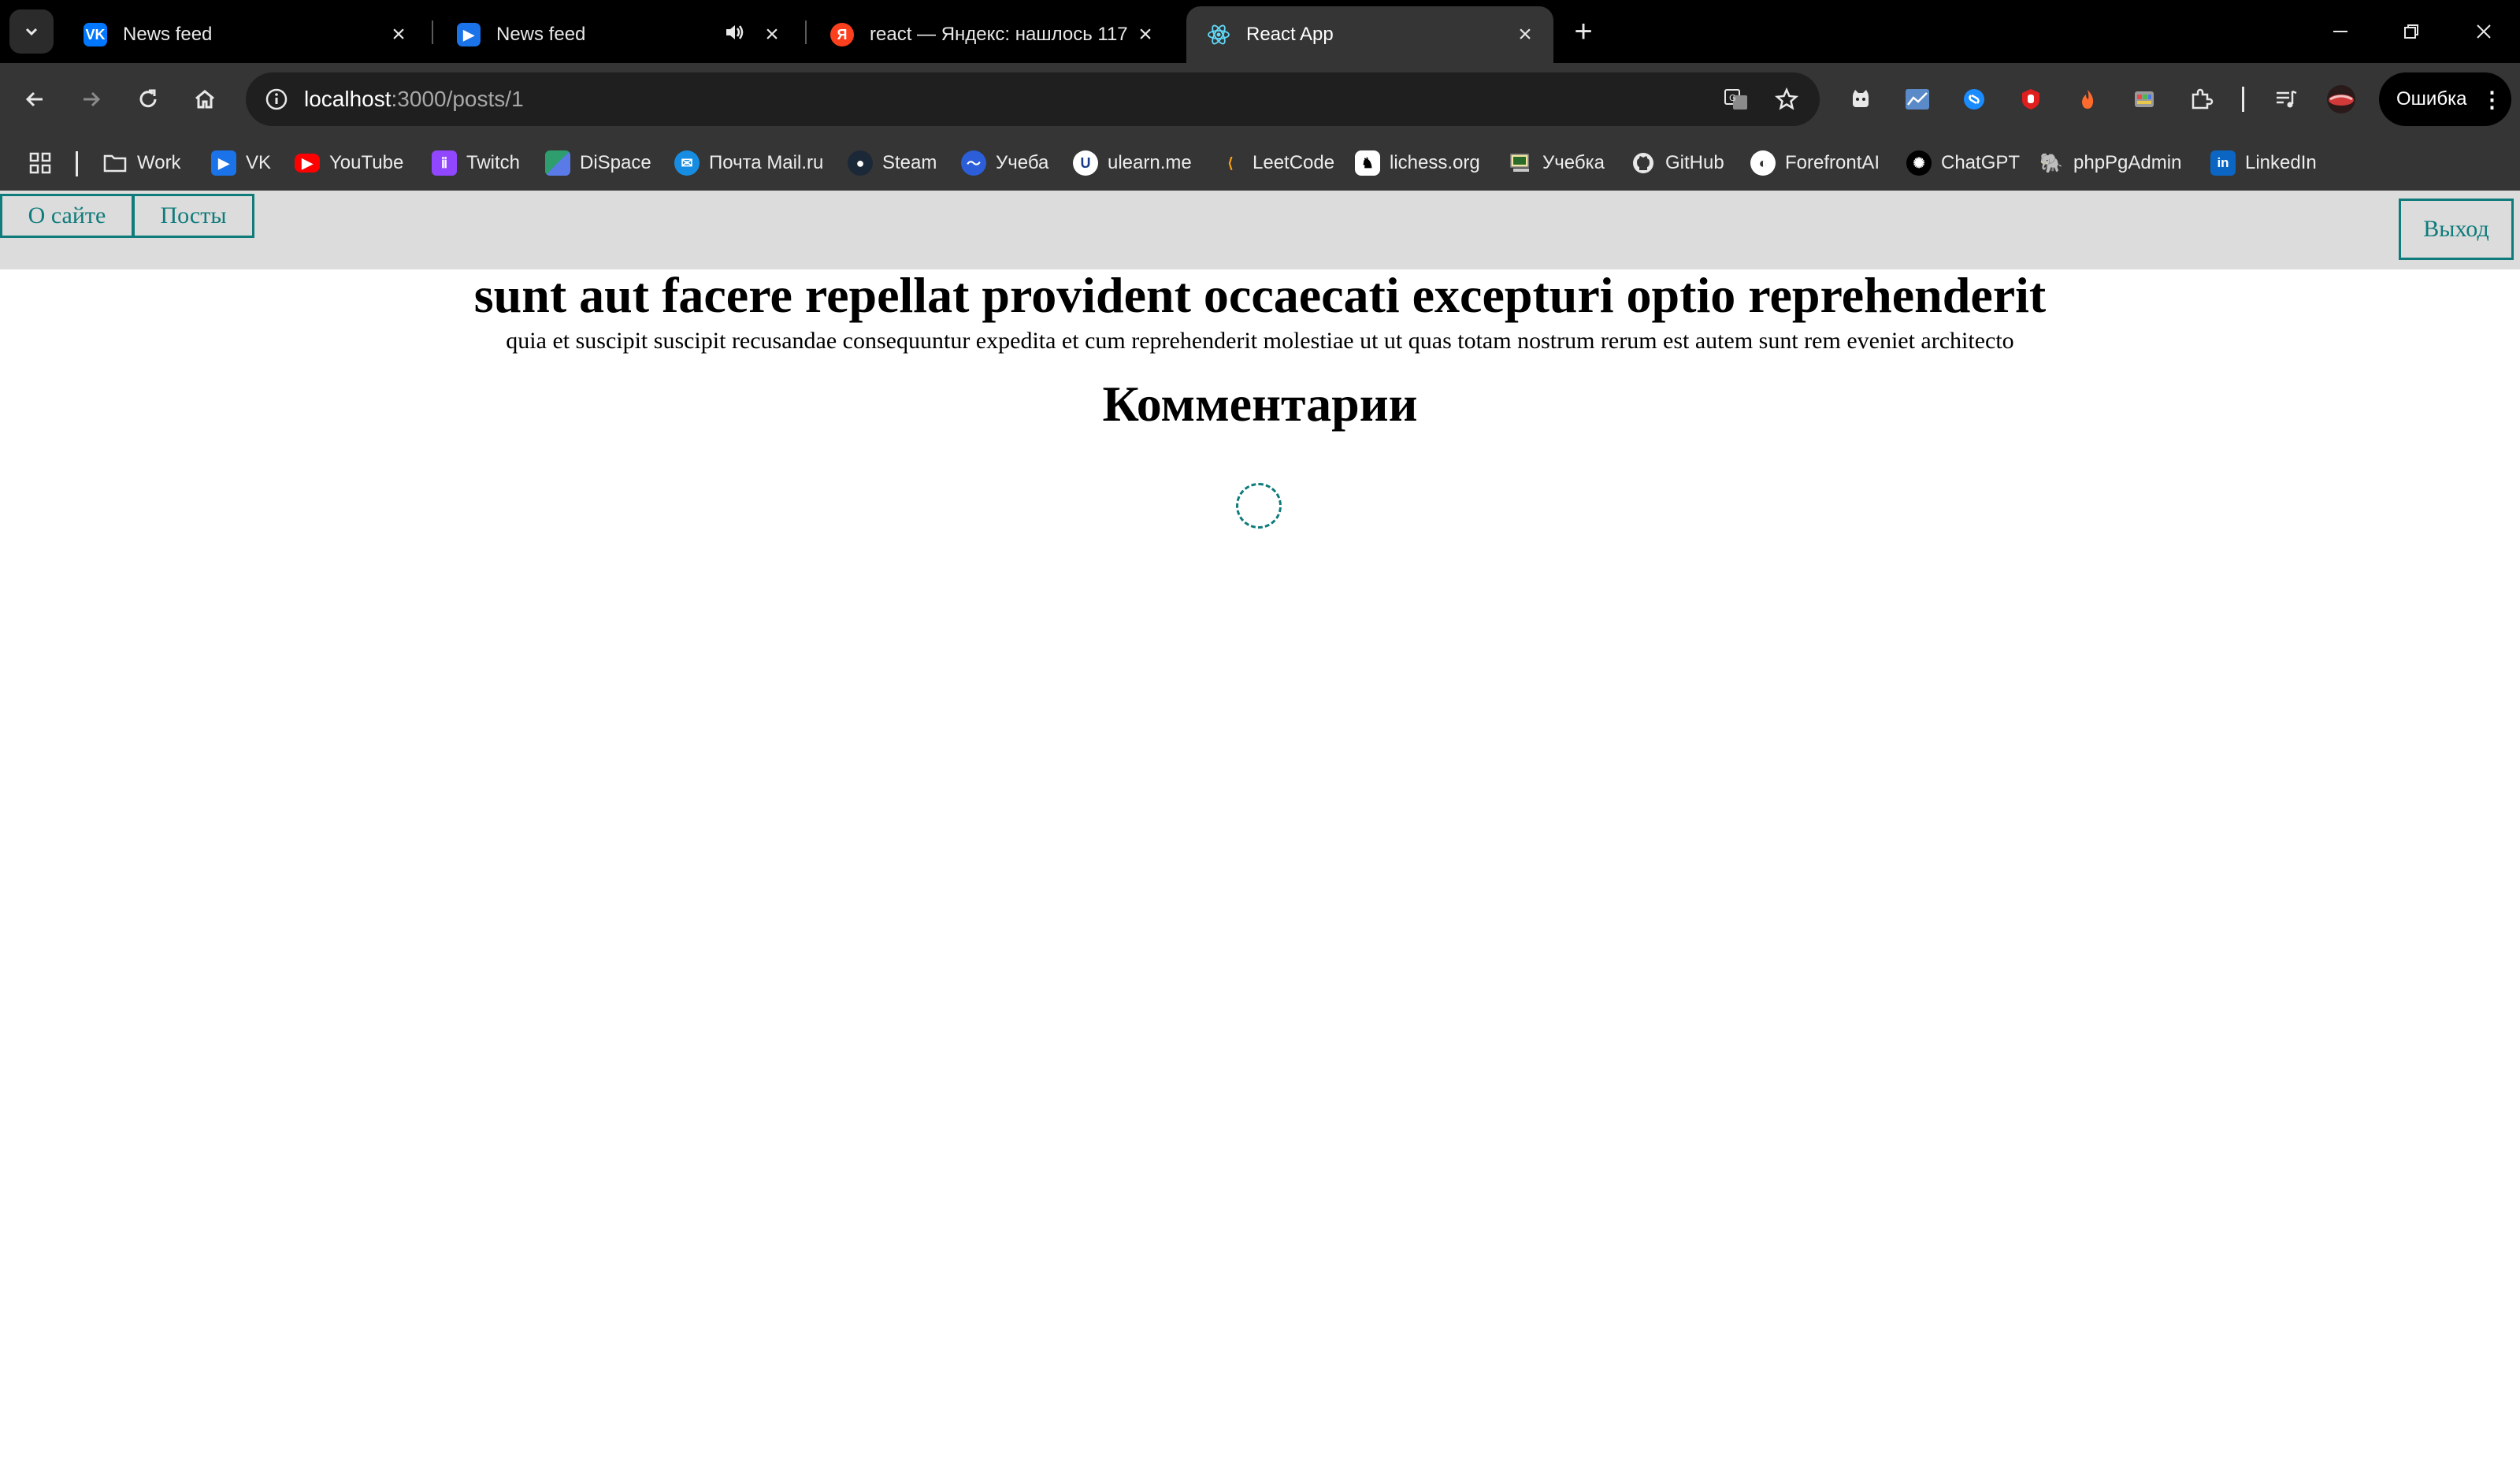  What do you see at coordinates (40, 163) in the screenshot?
I see `apps-grid-icon` at bounding box center [40, 163].